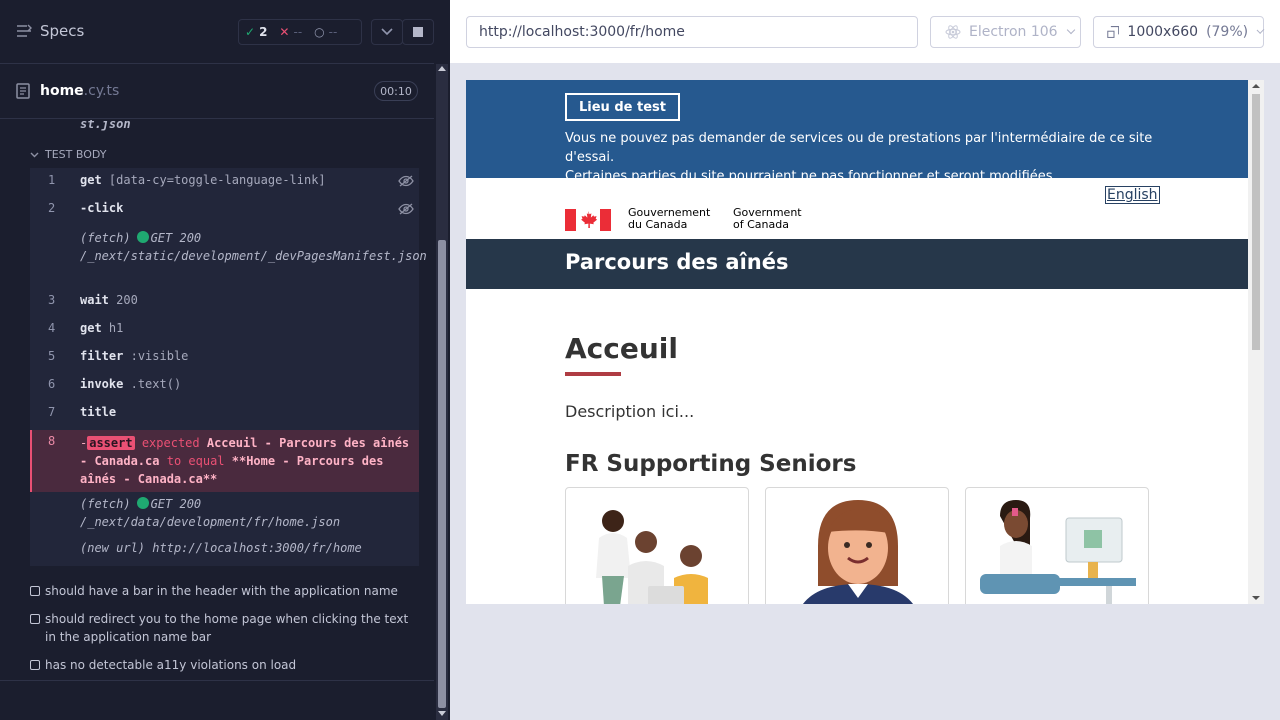  What do you see at coordinates (284, 32) in the screenshot?
I see `x-icon: ✕` at bounding box center [284, 32].